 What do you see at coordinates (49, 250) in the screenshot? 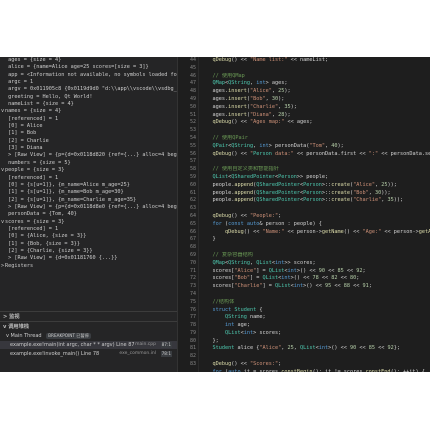
I see `variable-text: [2] = {Charlie, {size = 3}}` at bounding box center [49, 250].